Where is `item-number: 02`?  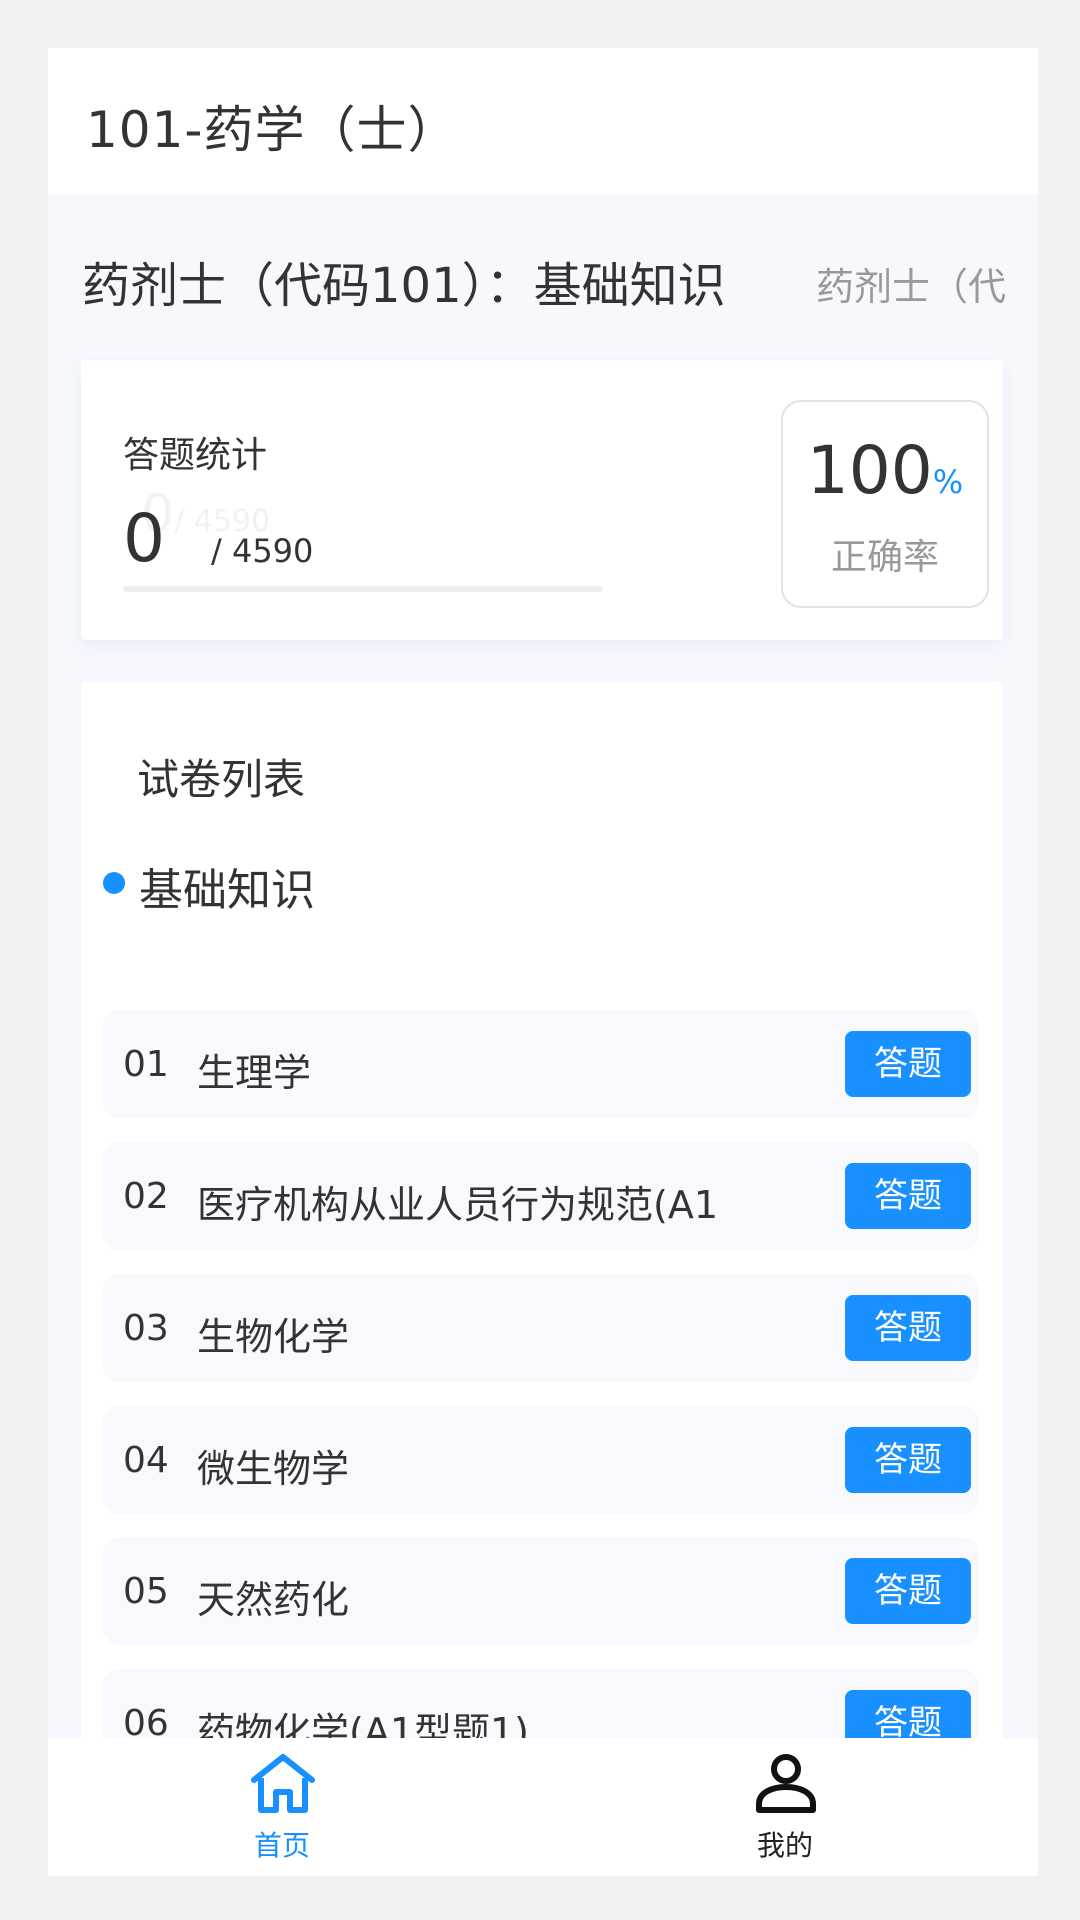
item-number: 02 is located at coordinates (146, 1196).